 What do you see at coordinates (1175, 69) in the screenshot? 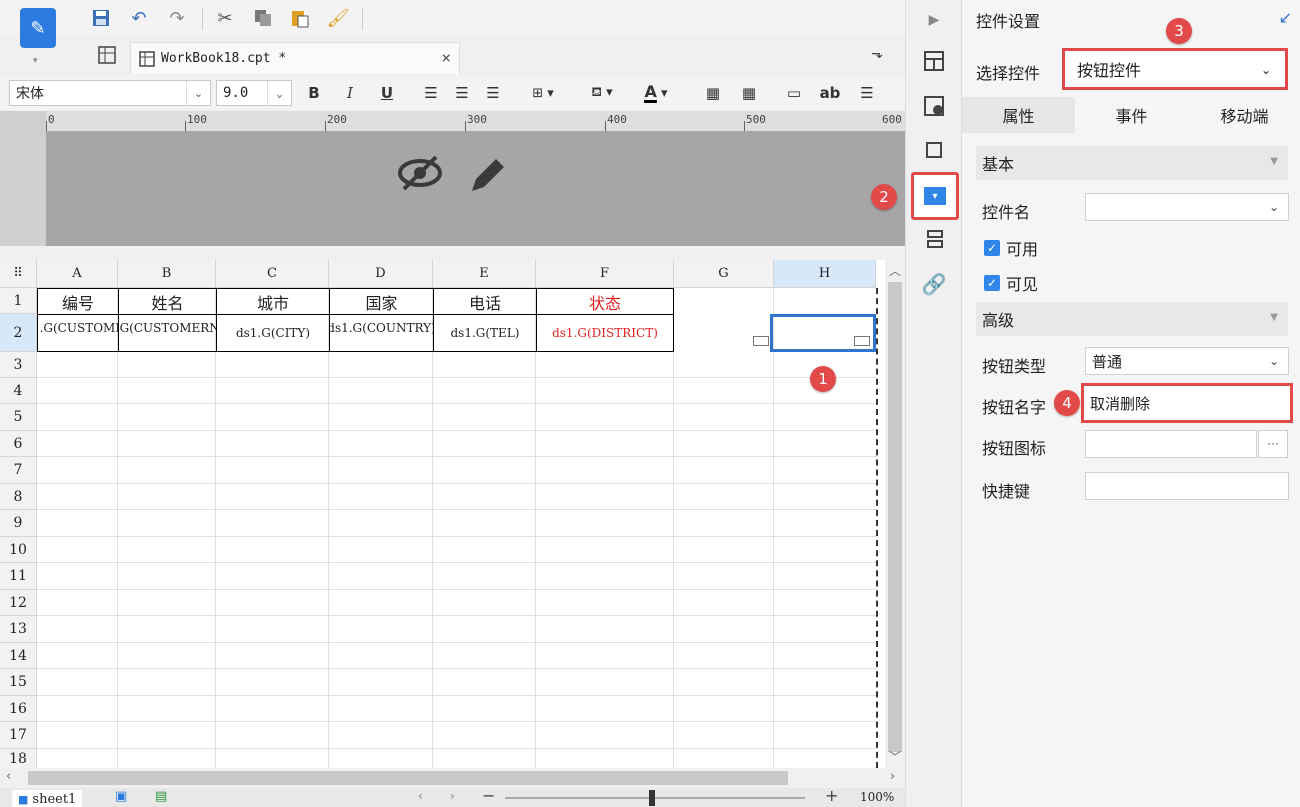
I see `select-widget-dropdown: 按钮控件 ⌄` at bounding box center [1175, 69].